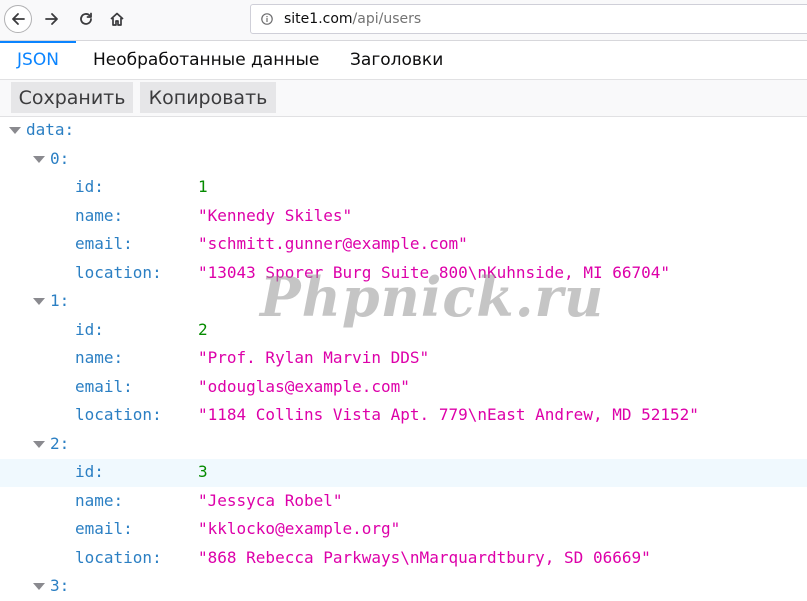 This screenshot has width=807, height=601. I want to click on tree-row-item: 3:, so click(403, 587).